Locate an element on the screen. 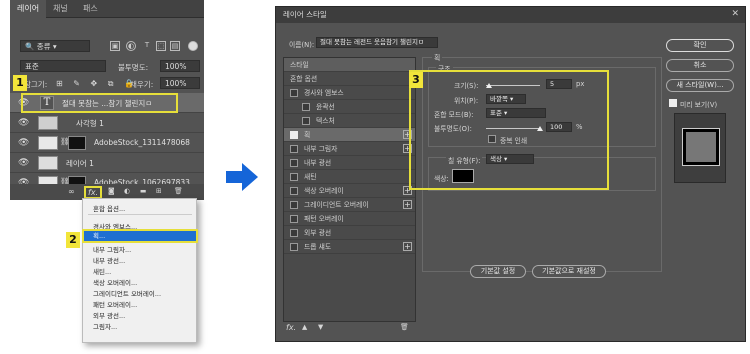  layer-row-shape: 👁 사각형 1 is located at coordinates (107, 123).